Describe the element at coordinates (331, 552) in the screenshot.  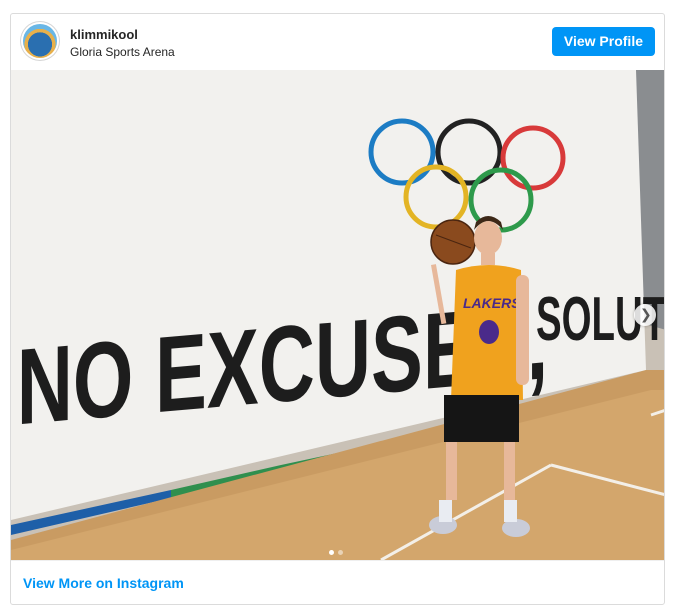
I see `carousel-dot-active` at that location.